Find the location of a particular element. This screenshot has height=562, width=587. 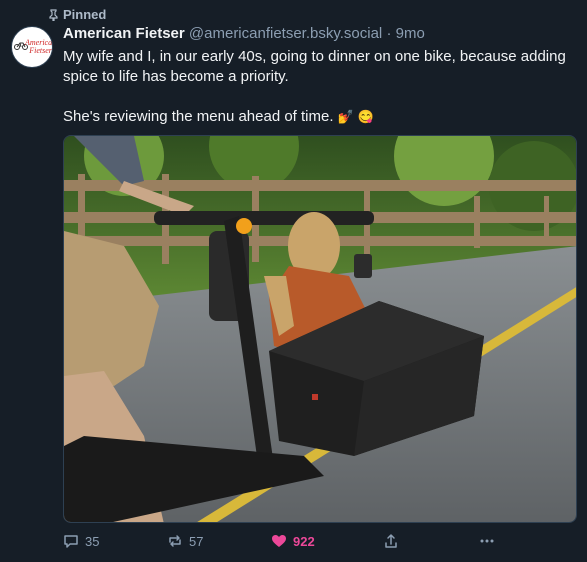

reply-button: 35 is located at coordinates (81, 541).